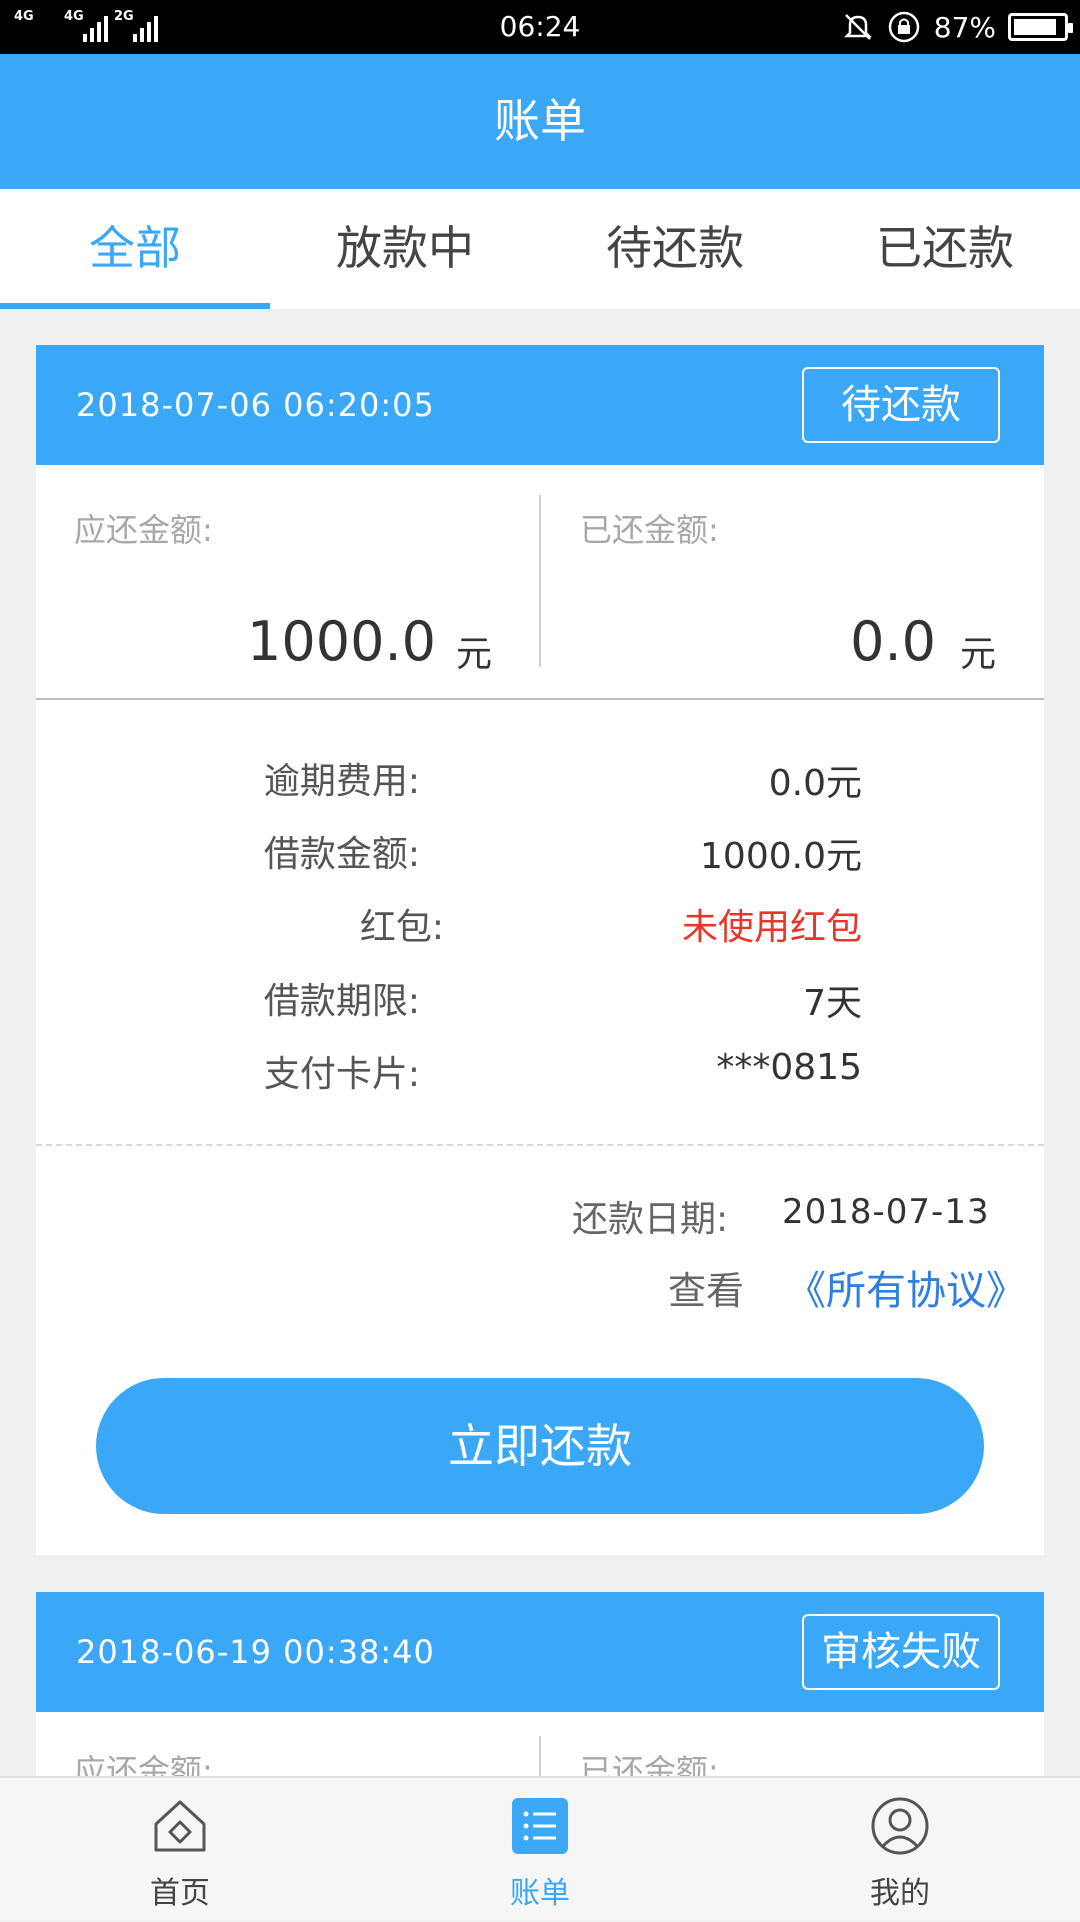  What do you see at coordinates (341, 1074) in the screenshot?
I see `payment-card-label: 支付卡片:` at bounding box center [341, 1074].